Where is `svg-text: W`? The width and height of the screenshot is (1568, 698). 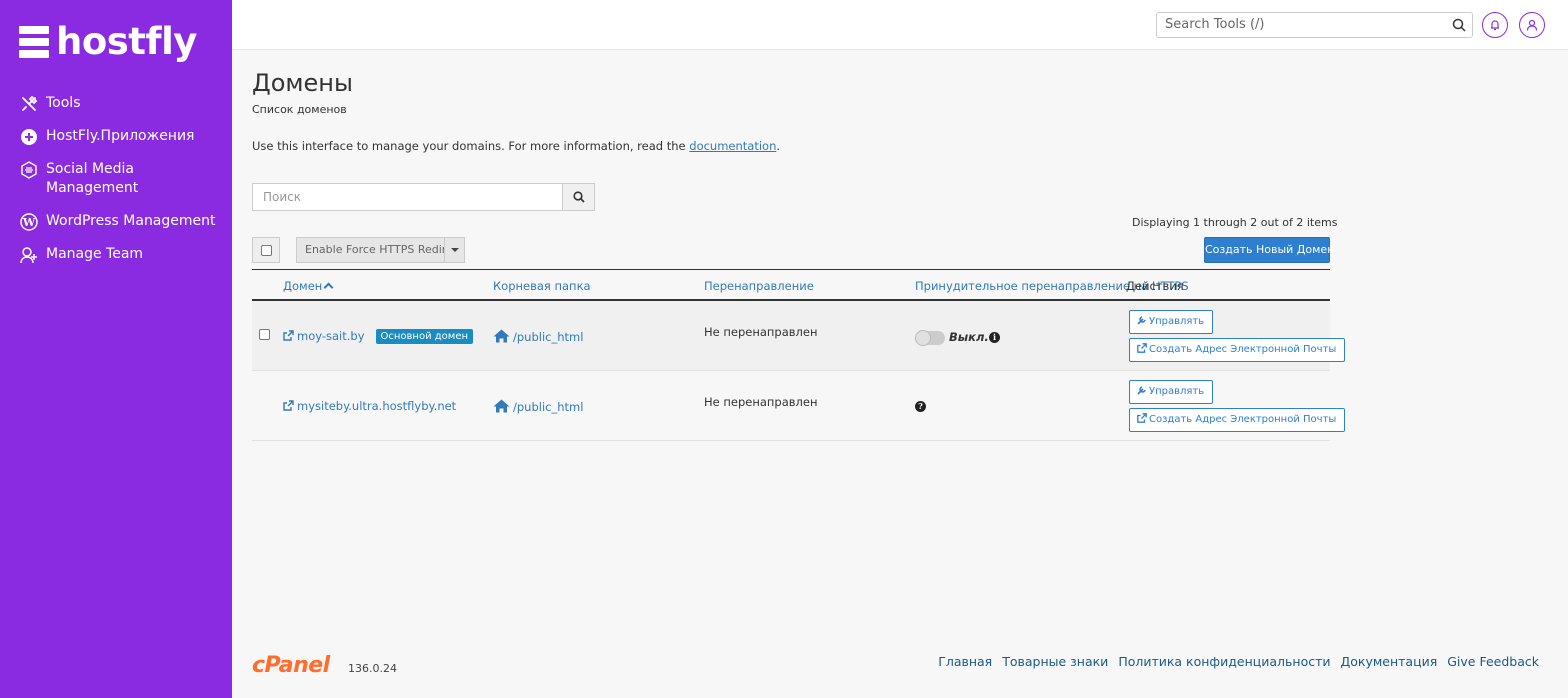
svg-text: W is located at coordinates (29, 222).